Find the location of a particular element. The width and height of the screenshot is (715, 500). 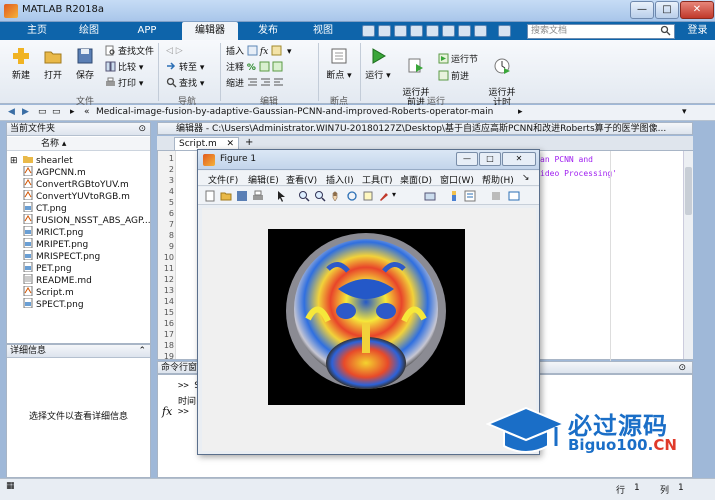

maximize-button: □ is located at coordinates (667, 10).